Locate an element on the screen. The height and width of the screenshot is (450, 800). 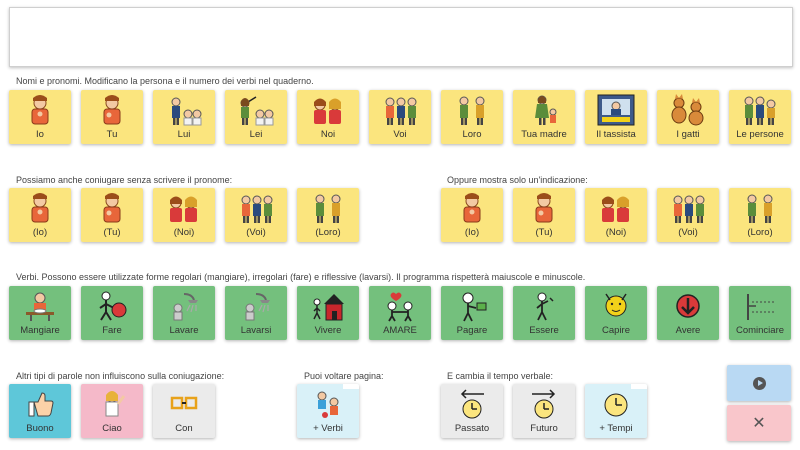
card-label: Voi is located at coordinates (400, 134).